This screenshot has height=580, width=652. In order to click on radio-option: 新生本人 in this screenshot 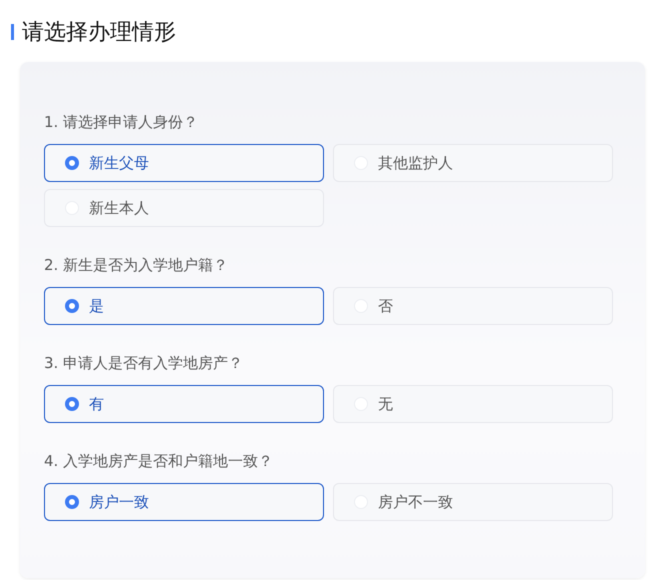, I will do `click(184, 208)`.